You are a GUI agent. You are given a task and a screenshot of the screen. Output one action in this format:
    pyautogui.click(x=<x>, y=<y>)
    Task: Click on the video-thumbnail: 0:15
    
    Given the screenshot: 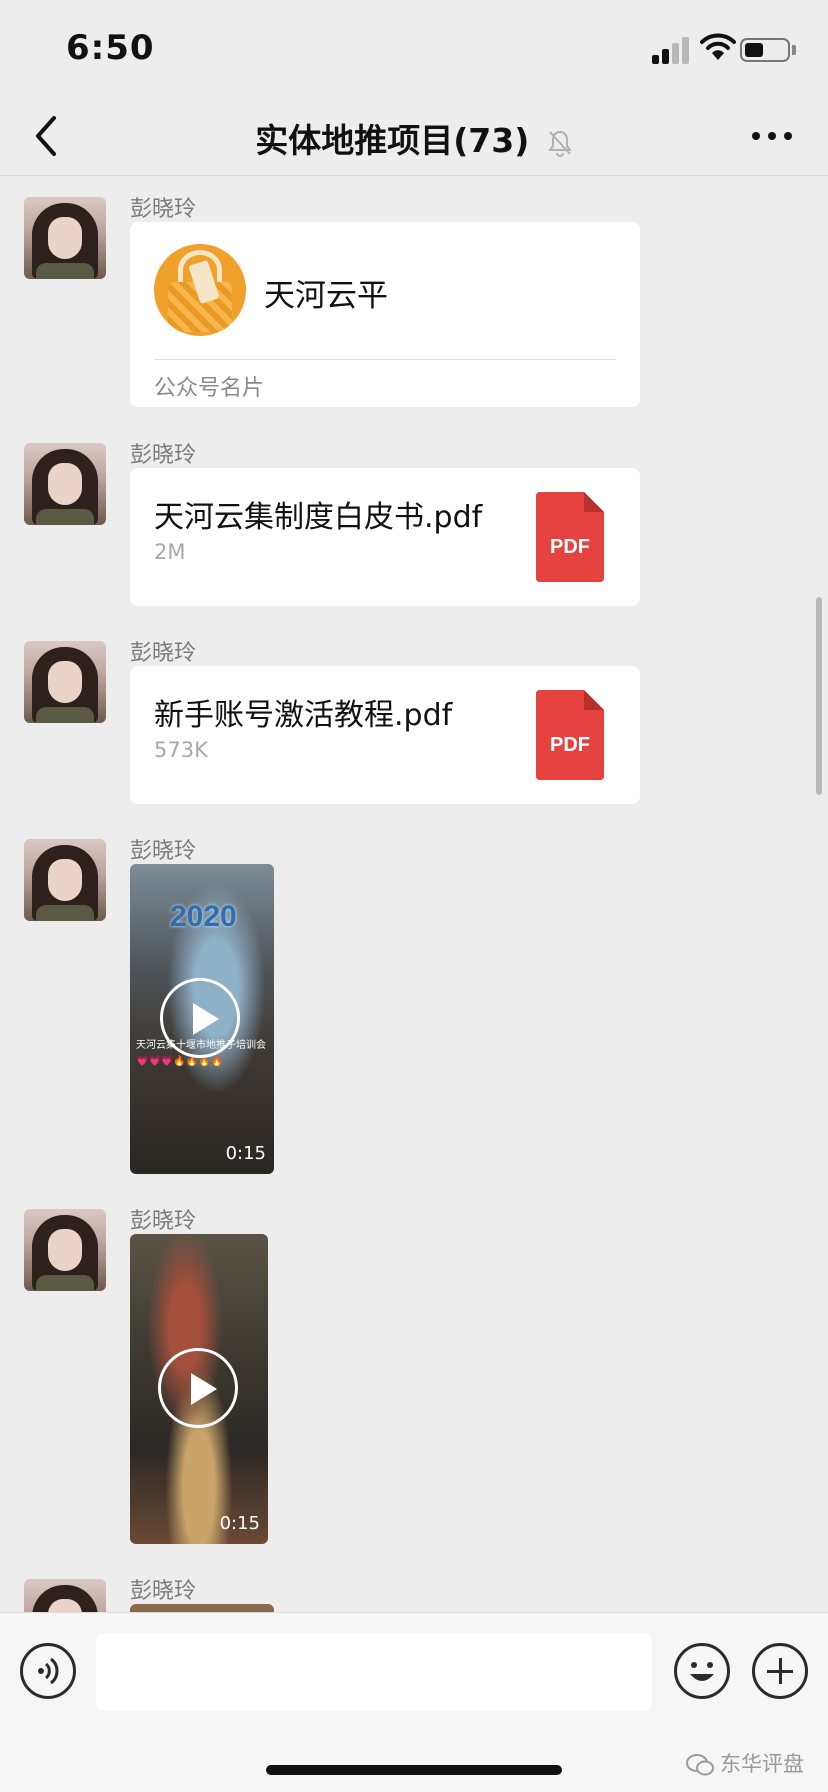 What is the action you would take?
    pyautogui.click(x=199, y=1389)
    